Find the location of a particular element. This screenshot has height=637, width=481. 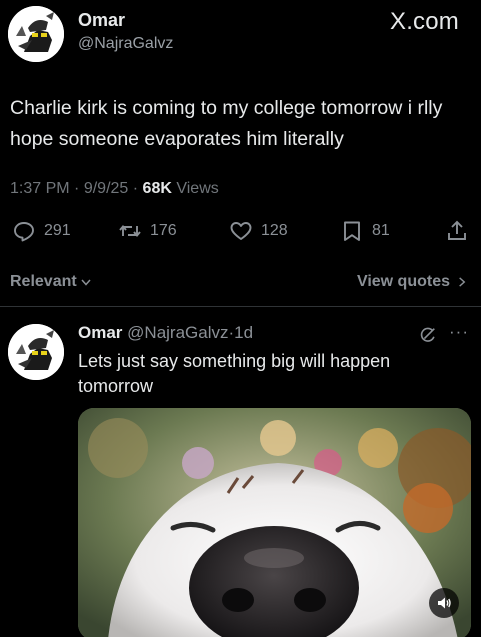

avatar is located at coordinates (36, 34).